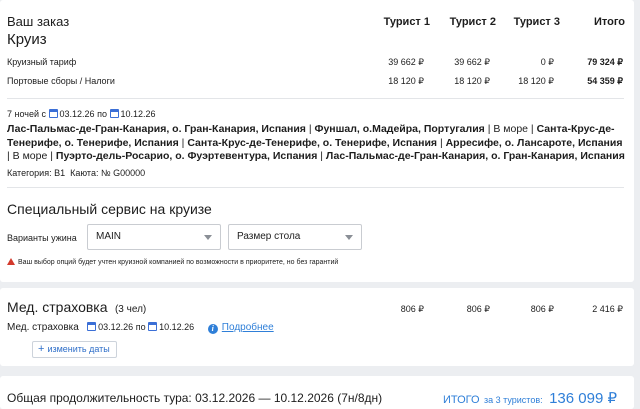 The image size is (640, 409). I want to click on insurance-date-to: 10.12.26, so click(177, 327).